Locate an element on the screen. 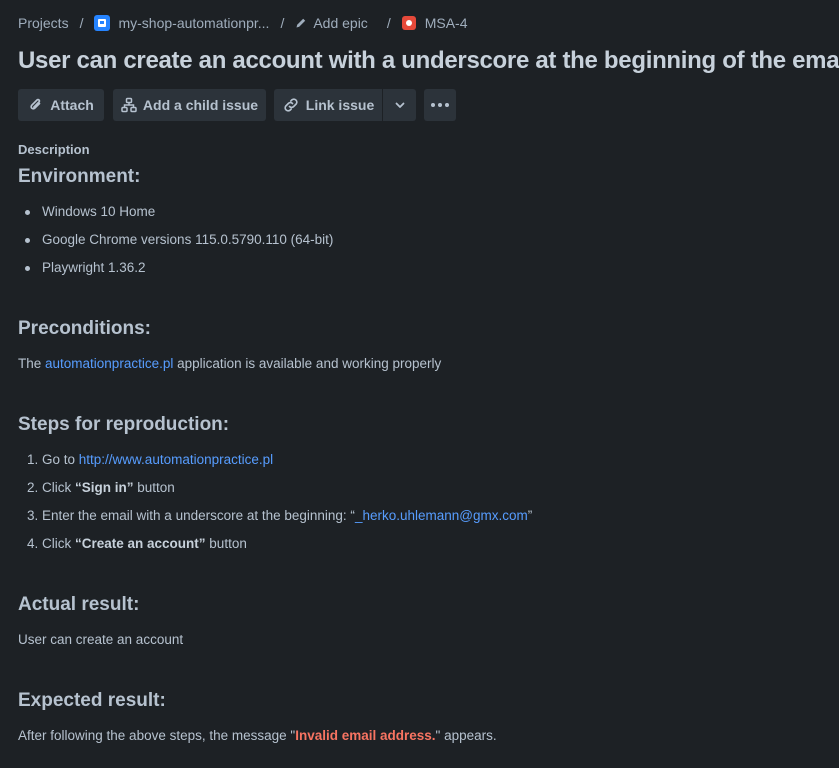 This screenshot has width=839, height=768. chevron-down-icon is located at coordinates (399, 105).